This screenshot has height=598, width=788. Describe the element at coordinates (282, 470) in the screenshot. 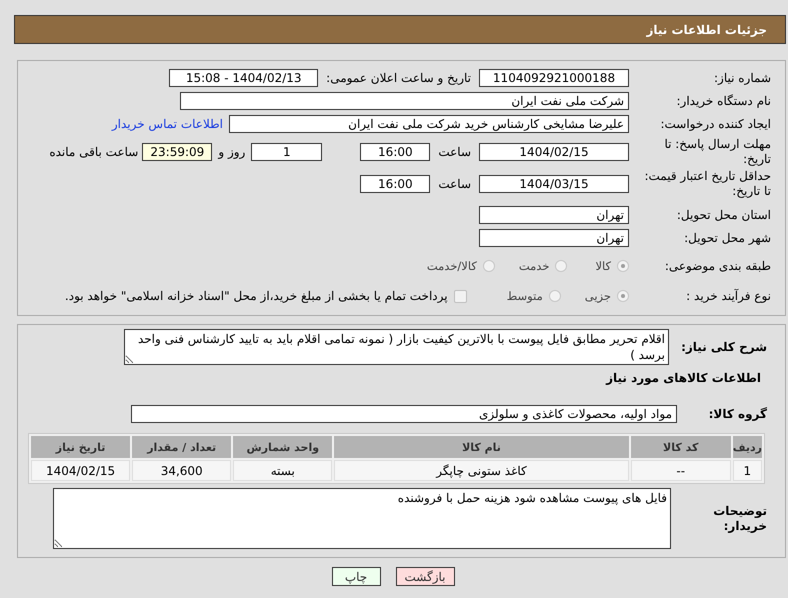

I see `table-cell: بسته` at that location.